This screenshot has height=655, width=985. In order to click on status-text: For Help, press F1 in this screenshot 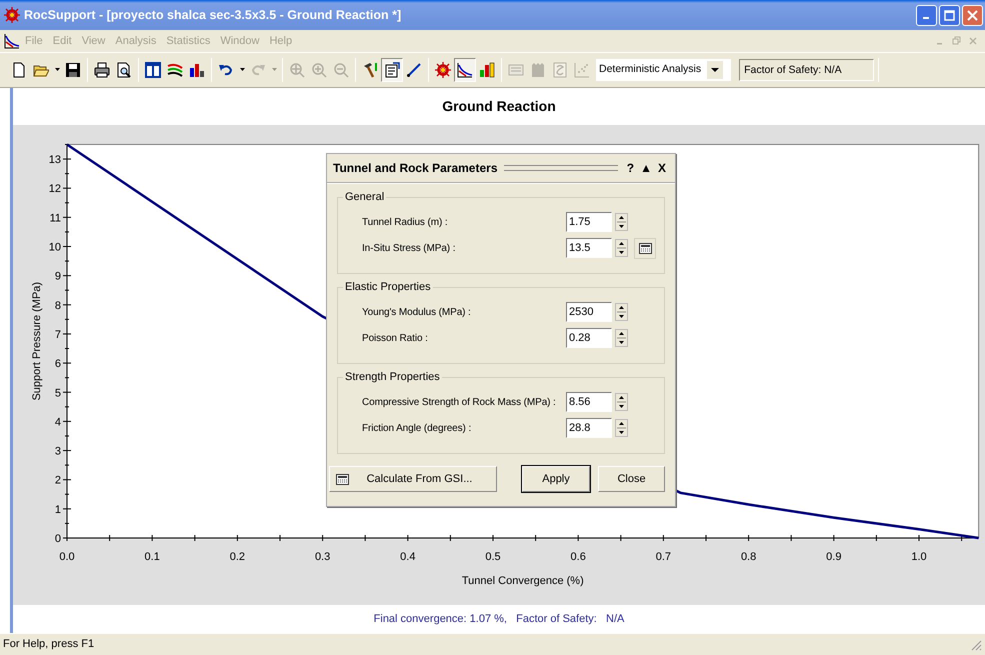, I will do `click(48, 644)`.